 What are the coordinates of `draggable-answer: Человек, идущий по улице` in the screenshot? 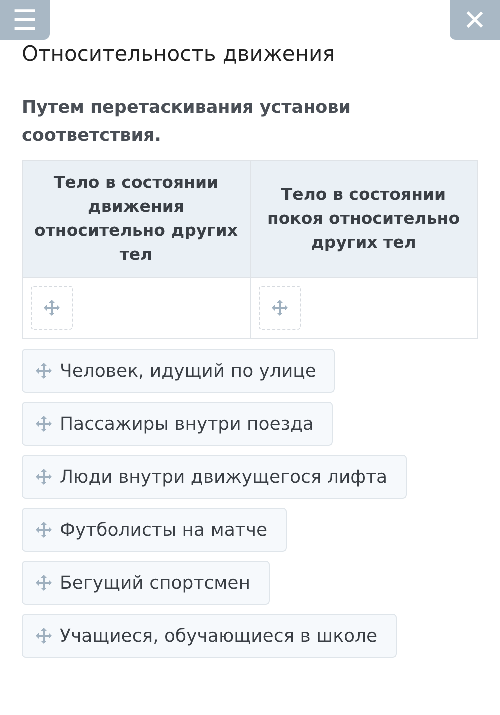 It's located at (179, 371).